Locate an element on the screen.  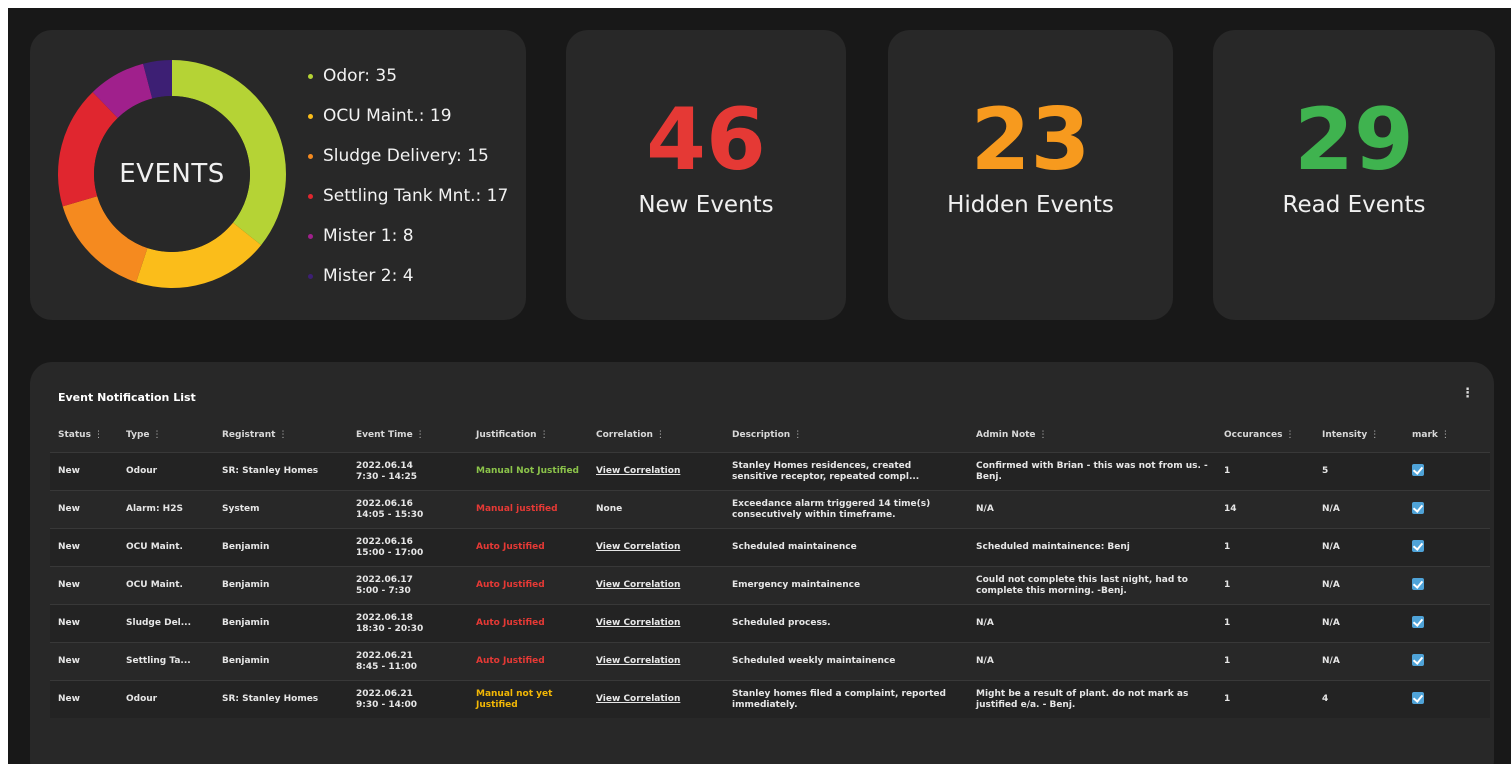
read-events-card: 29 Read Events is located at coordinates (1354, 175).